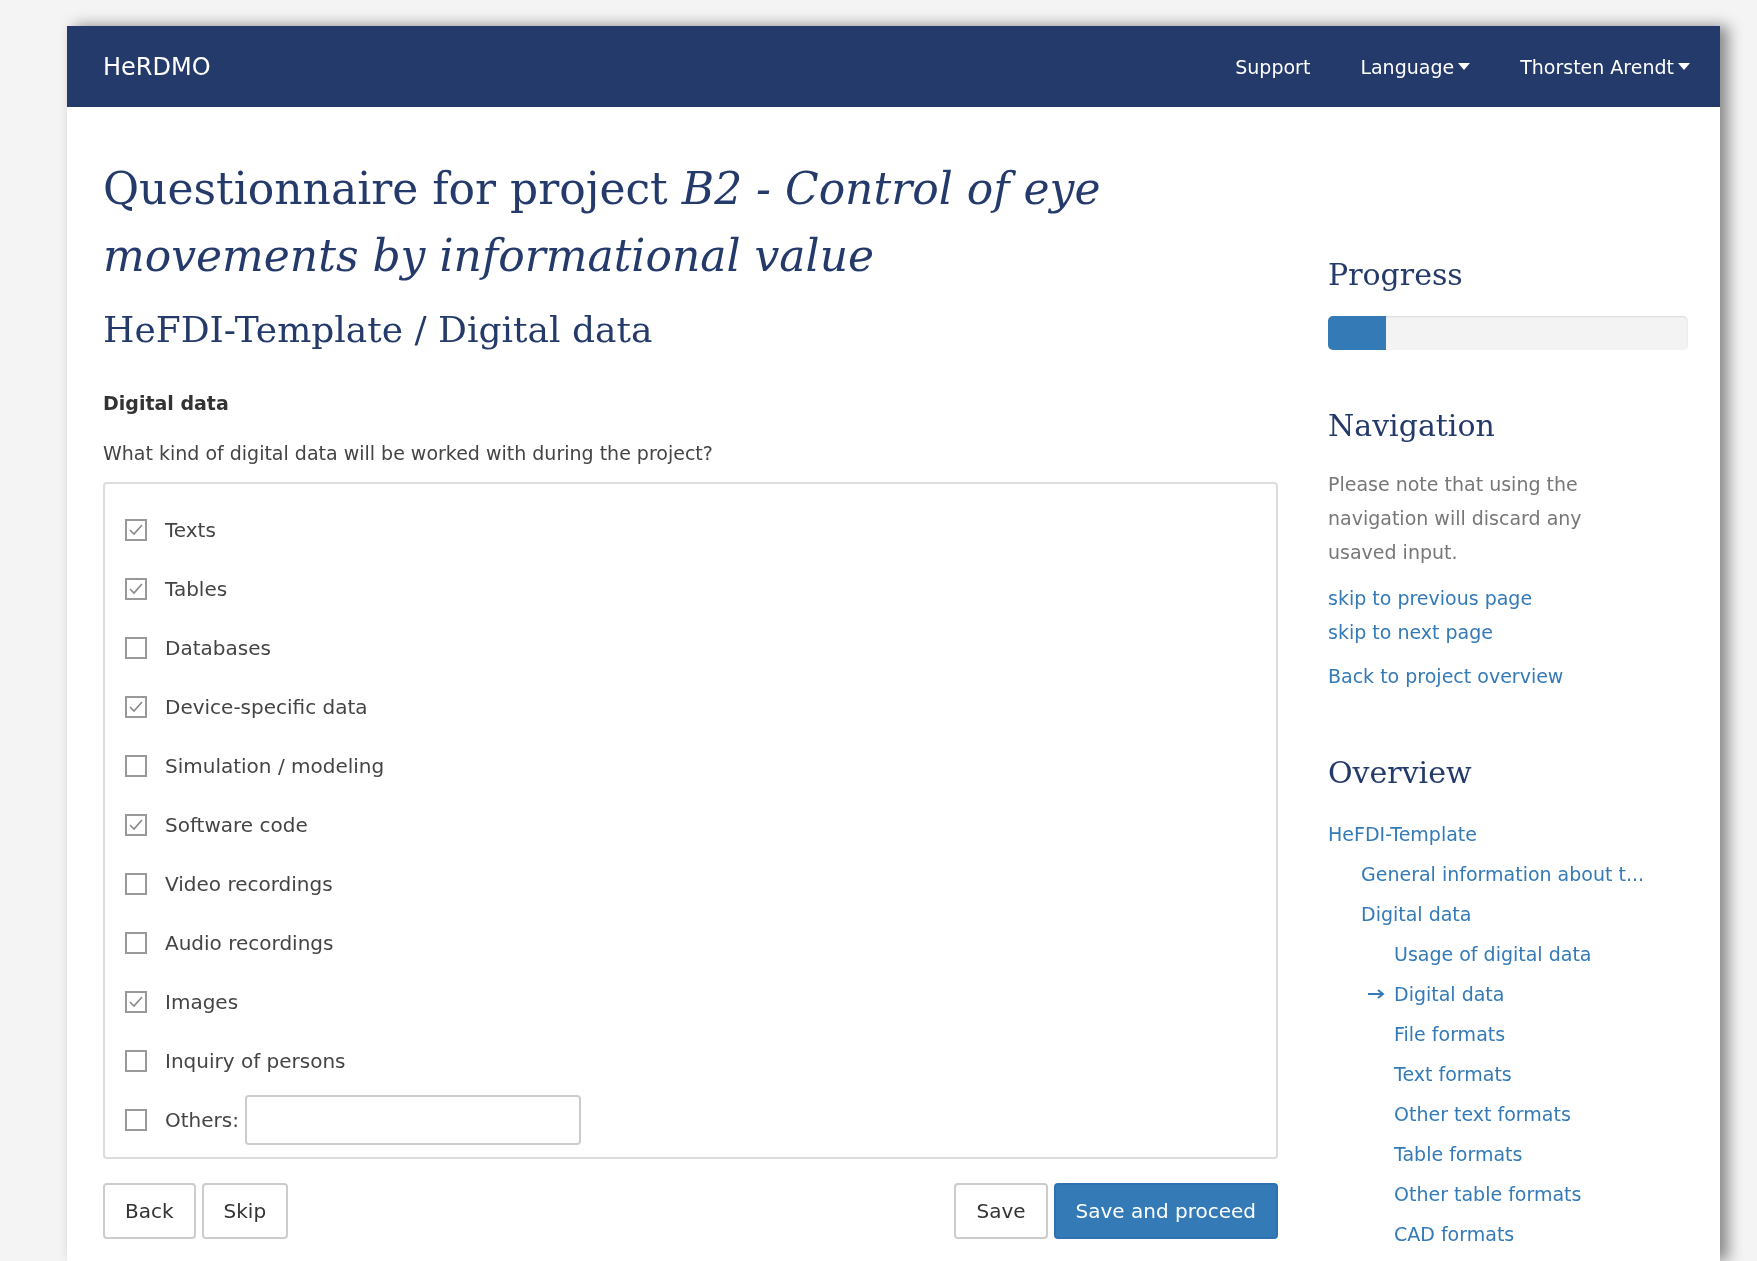  What do you see at coordinates (1493, 954) in the screenshot?
I see `overview-item: Usage of digital data` at bounding box center [1493, 954].